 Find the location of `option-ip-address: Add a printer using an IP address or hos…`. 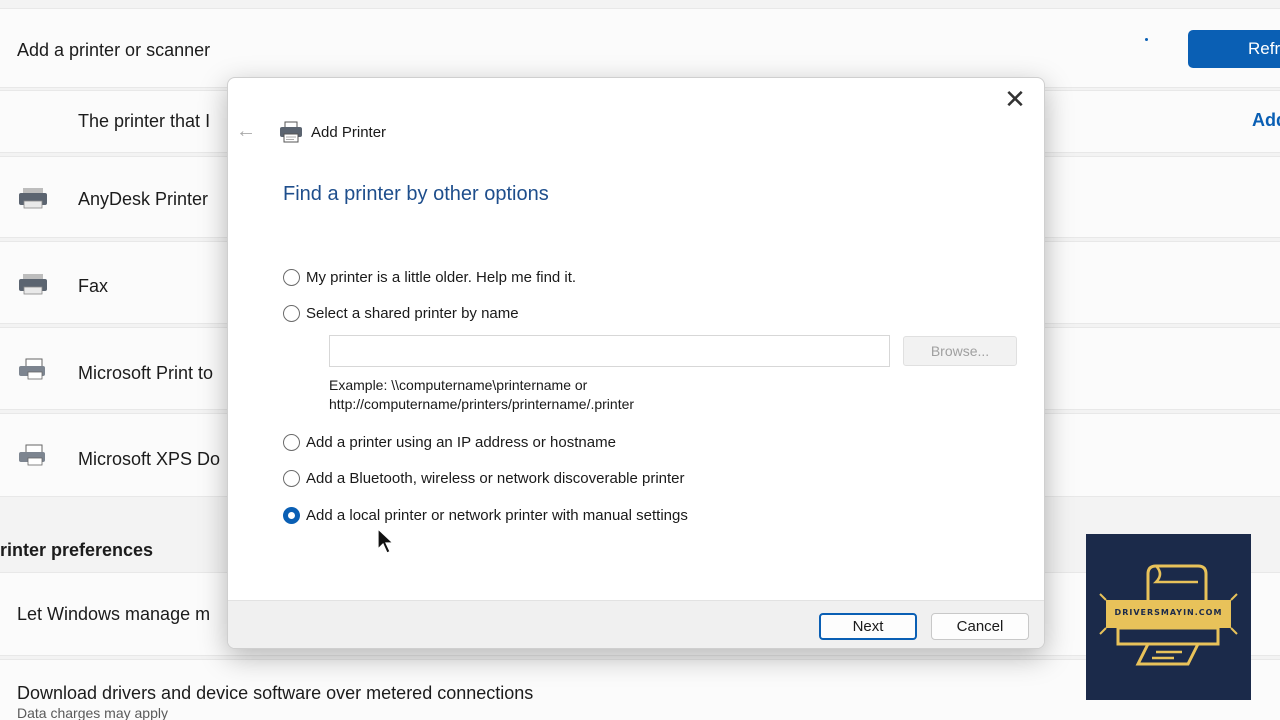

option-ip-address: Add a printer using an IP address or hos… is located at coordinates (449, 442).